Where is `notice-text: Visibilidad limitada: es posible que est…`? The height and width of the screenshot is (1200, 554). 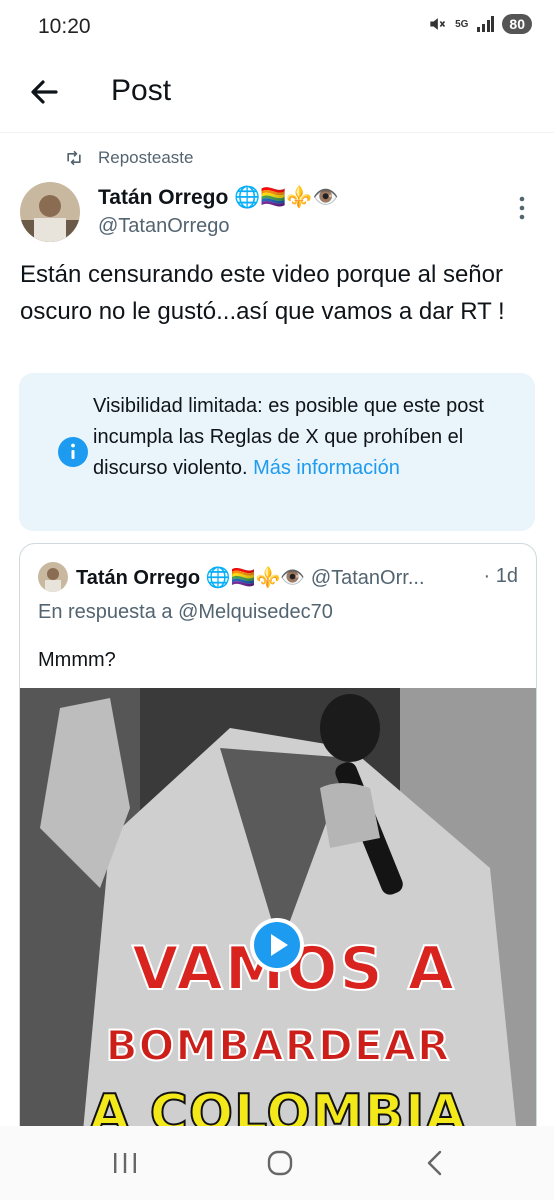 notice-text: Visibilidad limitada: es posible que est… is located at coordinates (303, 437).